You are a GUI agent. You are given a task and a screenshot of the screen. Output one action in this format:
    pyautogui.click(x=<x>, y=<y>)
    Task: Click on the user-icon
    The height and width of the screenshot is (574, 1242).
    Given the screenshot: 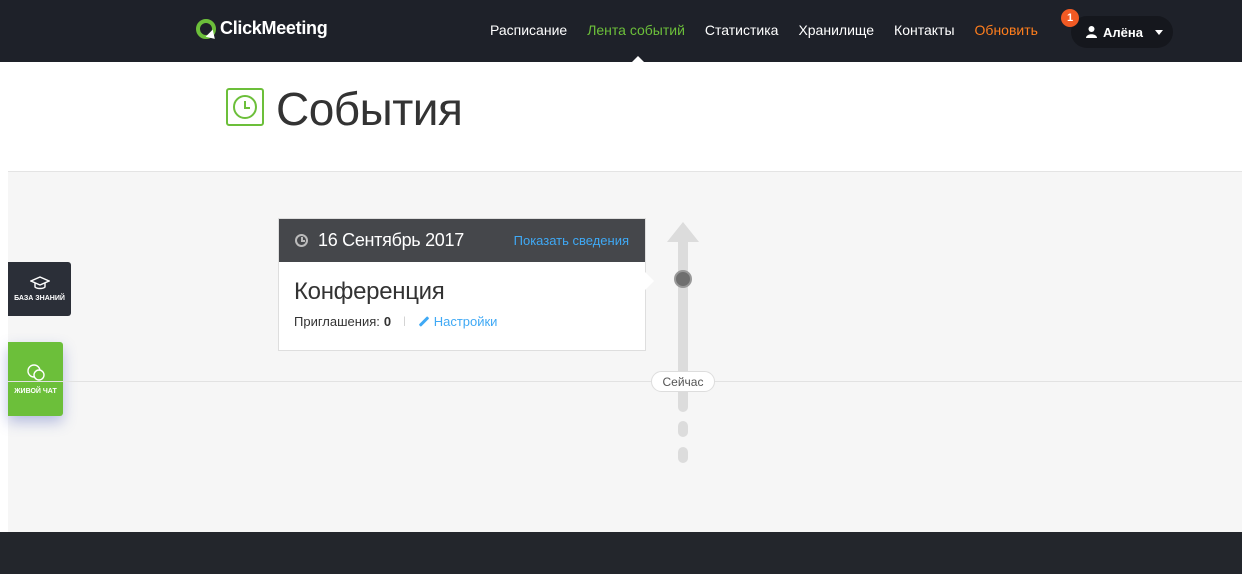 What is the action you would take?
    pyautogui.click(x=1091, y=32)
    